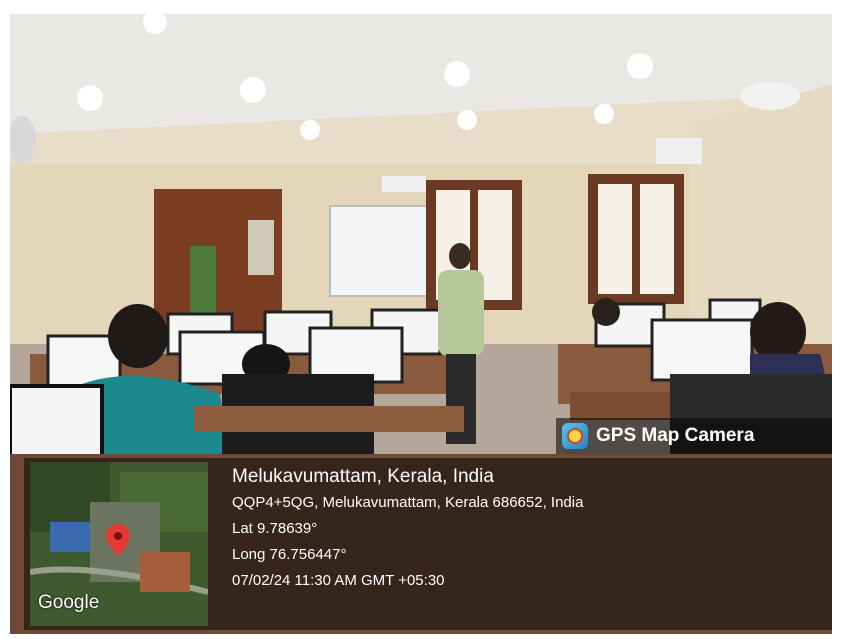  I want to click on datetime: 07/02/24 11:30 AM GMT +05:30, so click(338, 580).